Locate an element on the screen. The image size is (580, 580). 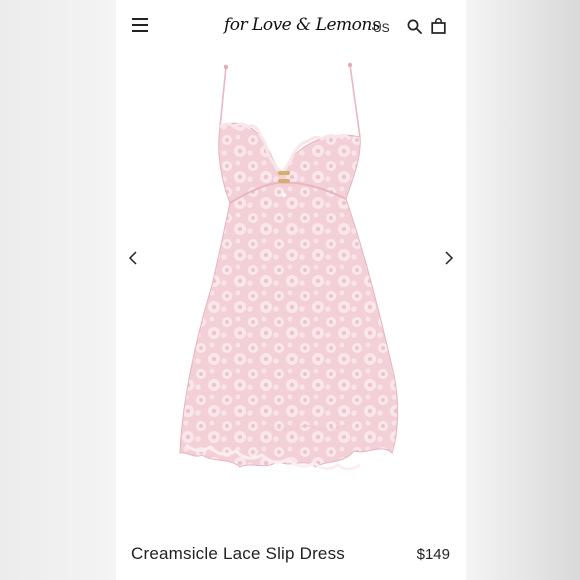
search-icon is located at coordinates (414, 26).